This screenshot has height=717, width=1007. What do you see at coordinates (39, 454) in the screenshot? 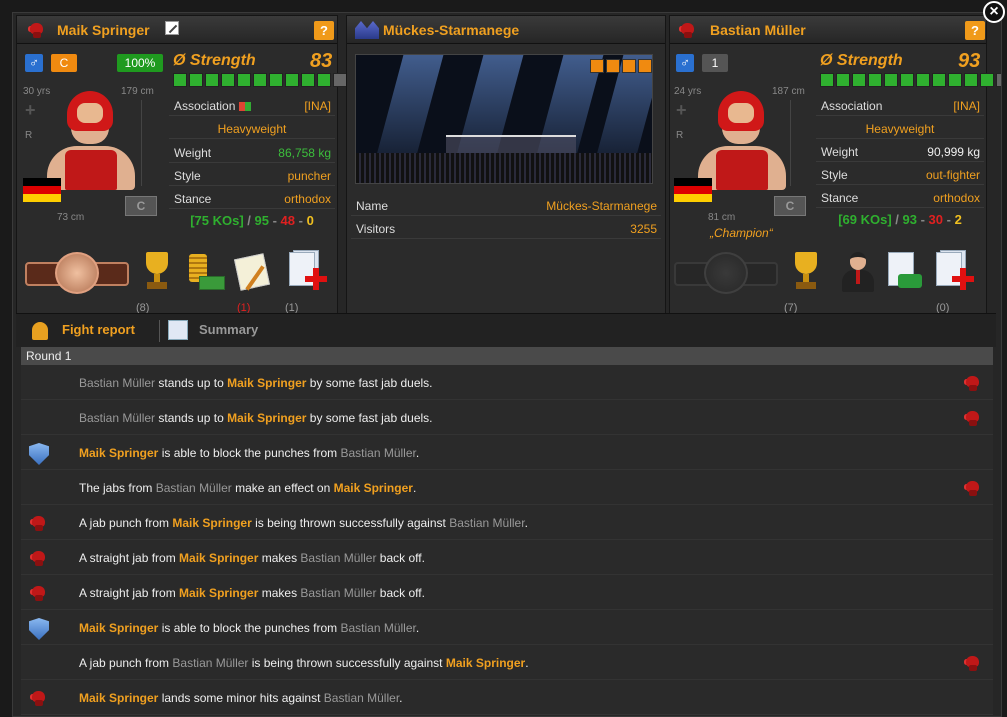
I see `shield-icon` at bounding box center [39, 454].